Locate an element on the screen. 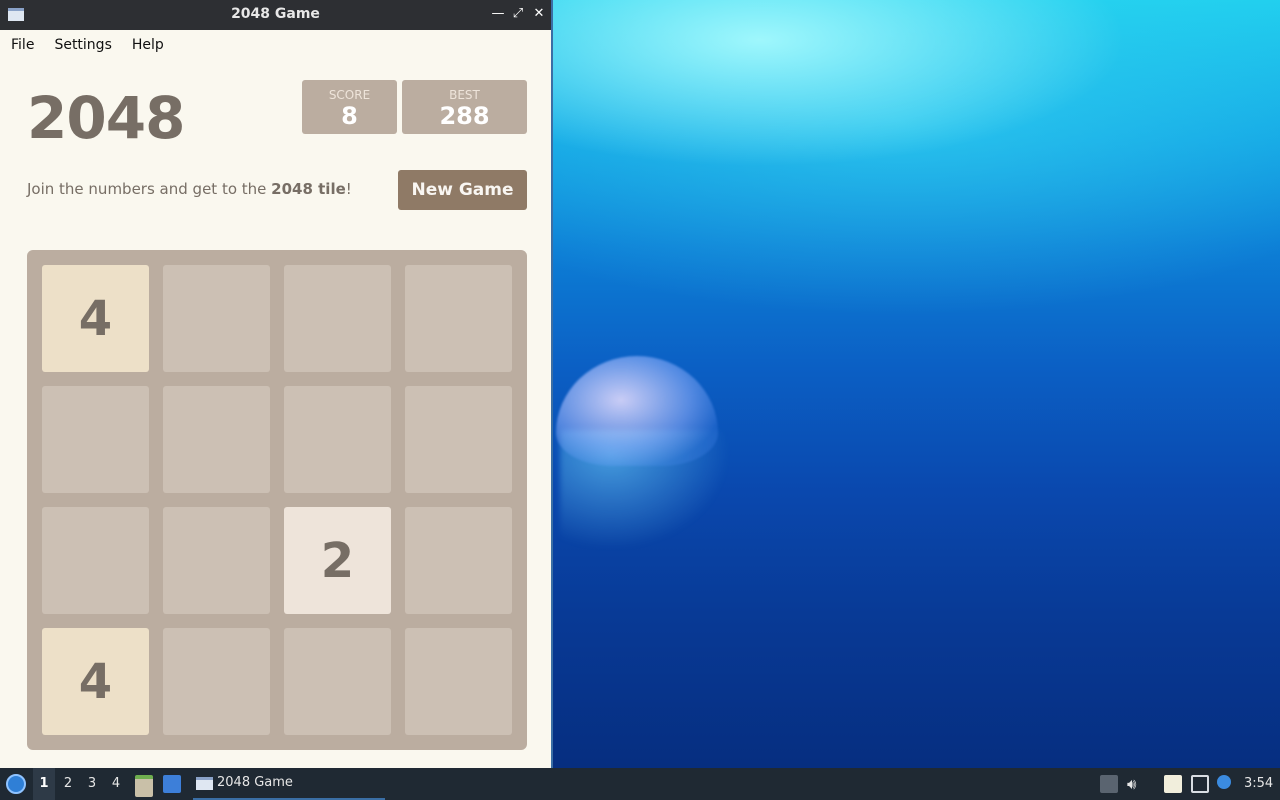 The width and height of the screenshot is (1280, 800). maximize-button: ⤢ is located at coordinates (518, 14).